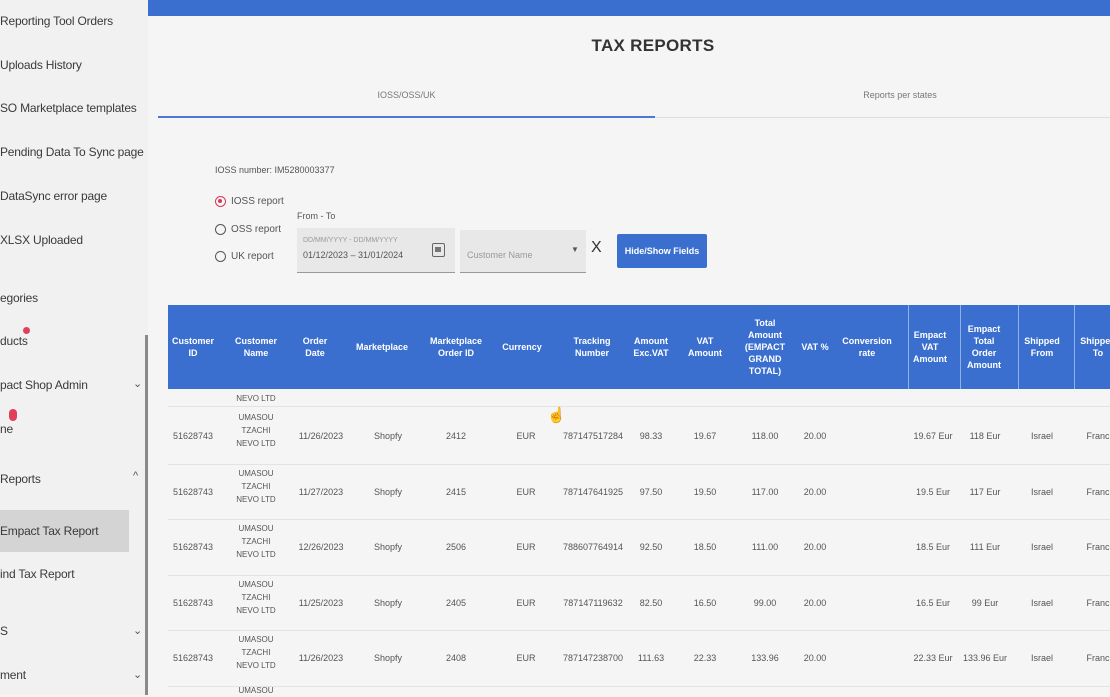 This screenshot has width=1110, height=697. I want to click on header-currency: Currency, so click(522, 347).